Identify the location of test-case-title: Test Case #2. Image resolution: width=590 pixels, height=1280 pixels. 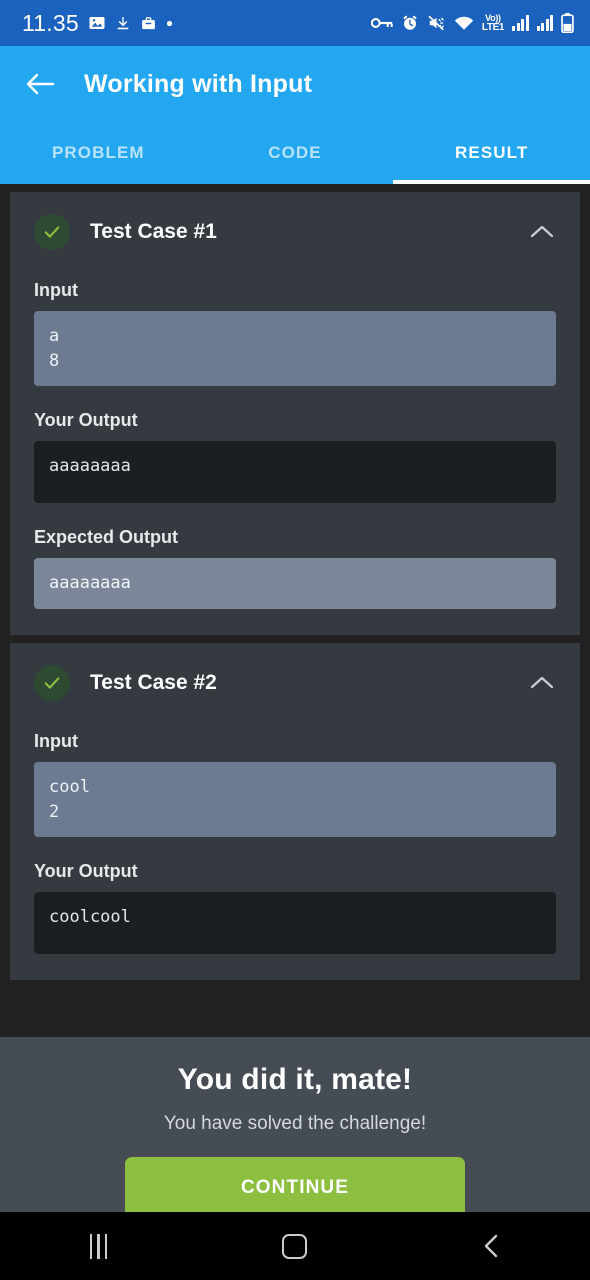
(153, 682).